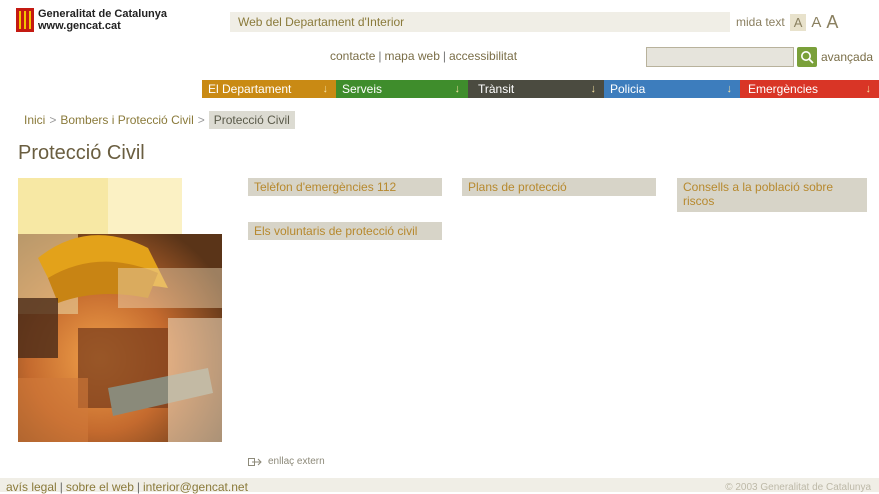  I want to click on tile-consells-poblacio: Consells a la població sobre riscos, so click(772, 195).